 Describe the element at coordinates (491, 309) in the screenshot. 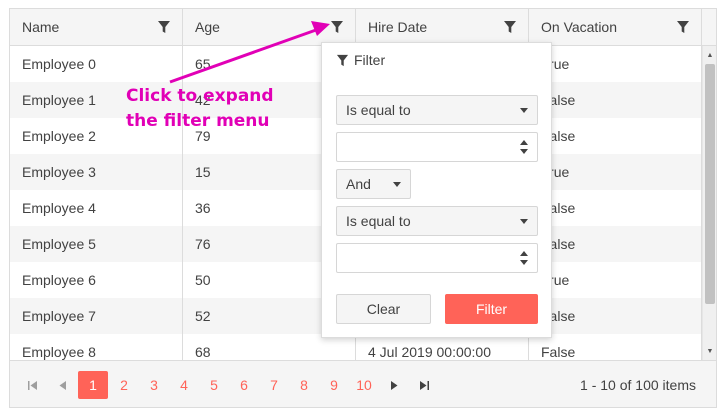

I see `filter-button: Filter` at that location.